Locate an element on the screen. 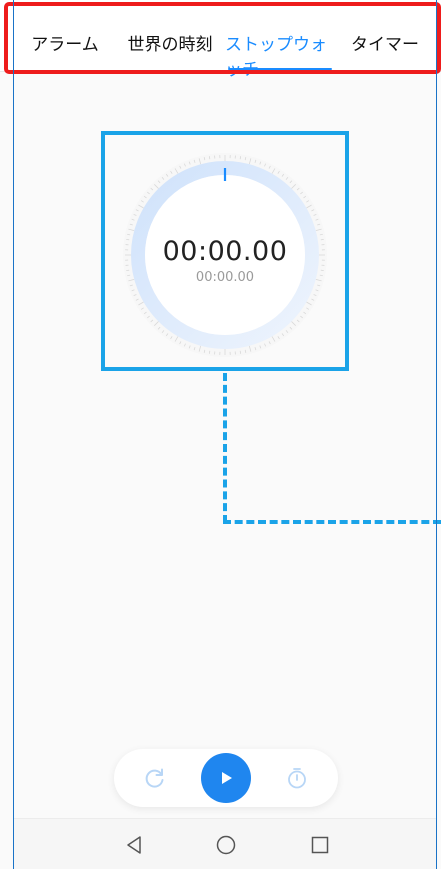 This screenshot has width=441, height=869. back-triangle-icon is located at coordinates (134, 845).